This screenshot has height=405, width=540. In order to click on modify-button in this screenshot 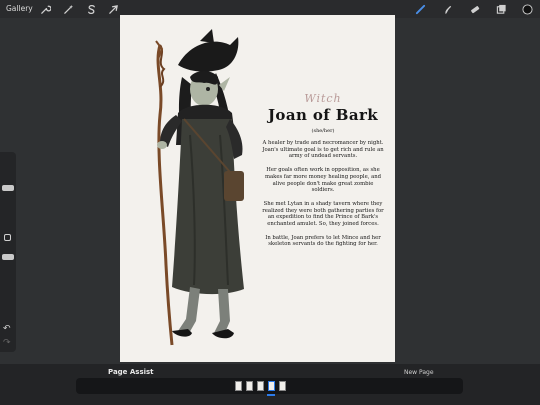, I will do `click(7, 237)`.